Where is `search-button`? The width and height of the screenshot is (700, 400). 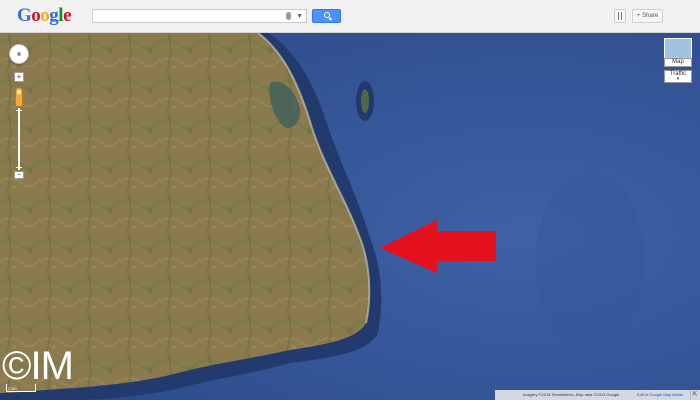
search-button is located at coordinates (326, 16).